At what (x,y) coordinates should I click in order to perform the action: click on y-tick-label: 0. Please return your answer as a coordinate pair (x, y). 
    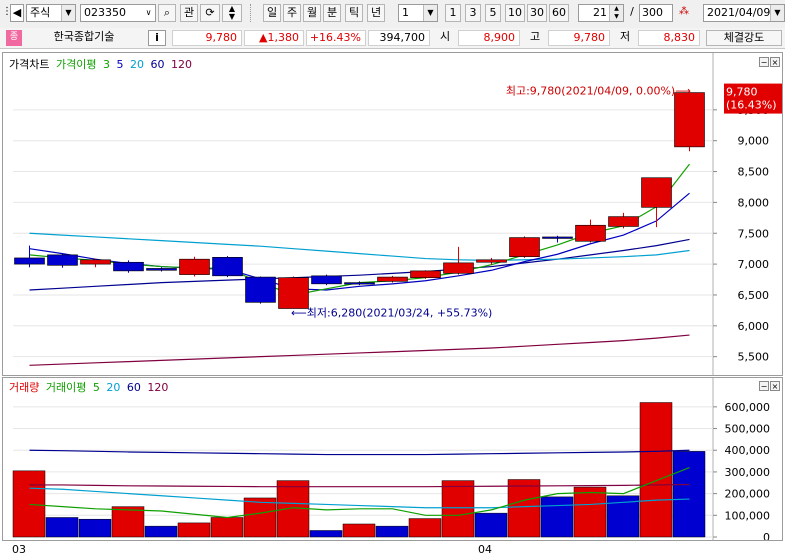
    Looking at the image, I should click on (766, 535).